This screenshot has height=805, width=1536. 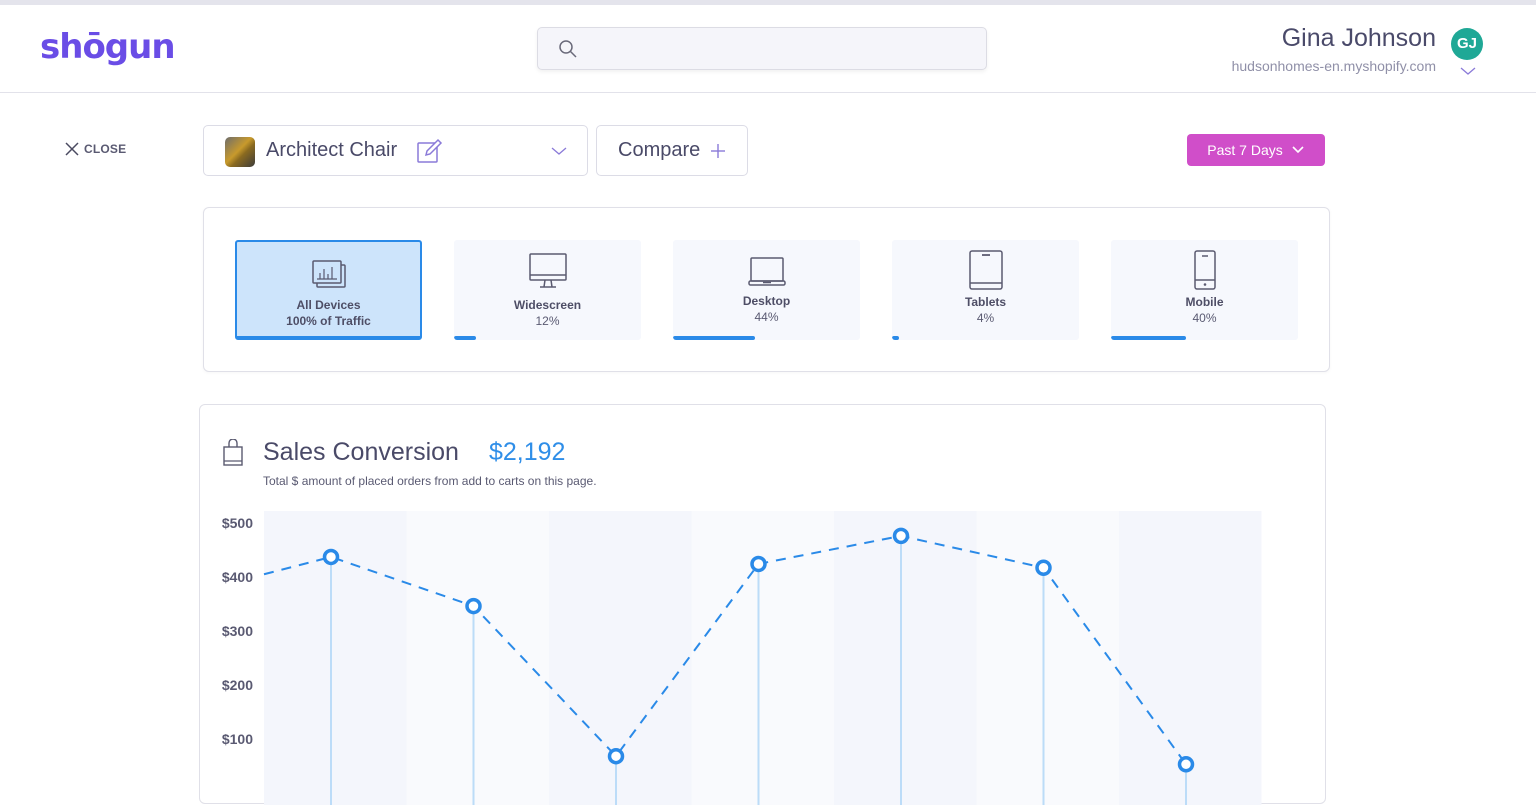 What do you see at coordinates (547, 270) in the screenshot?
I see `monitor-icon` at bounding box center [547, 270].